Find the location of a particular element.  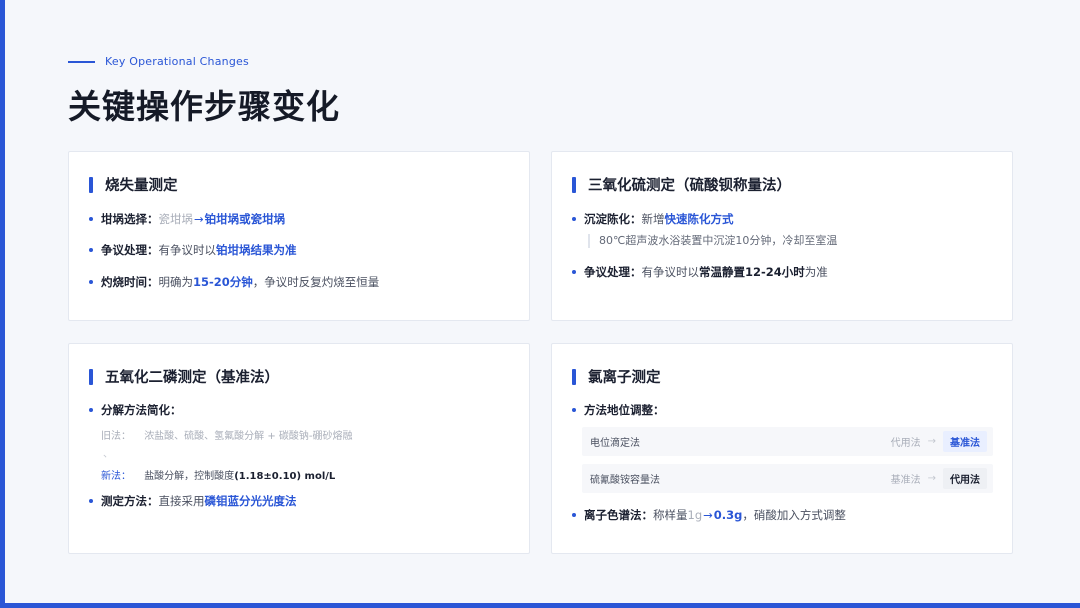

old-method: 旧法： 浓盐酸、硫酸、氢氟酸分解 + 碳酸钠-硼砂熔融 is located at coordinates (227, 434).